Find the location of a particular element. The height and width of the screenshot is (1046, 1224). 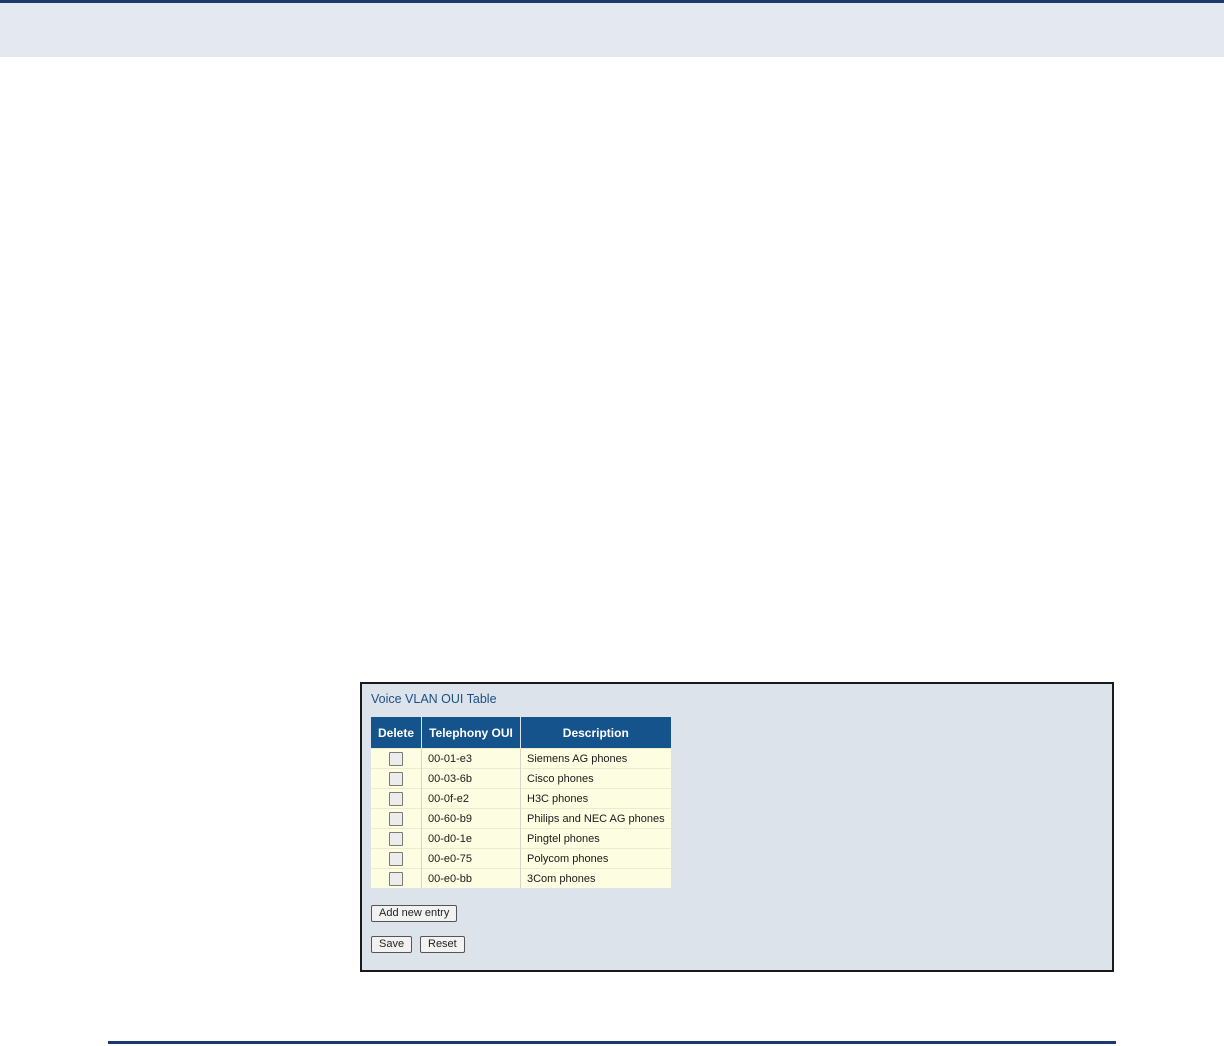

reset-button: Reset is located at coordinates (442, 944).